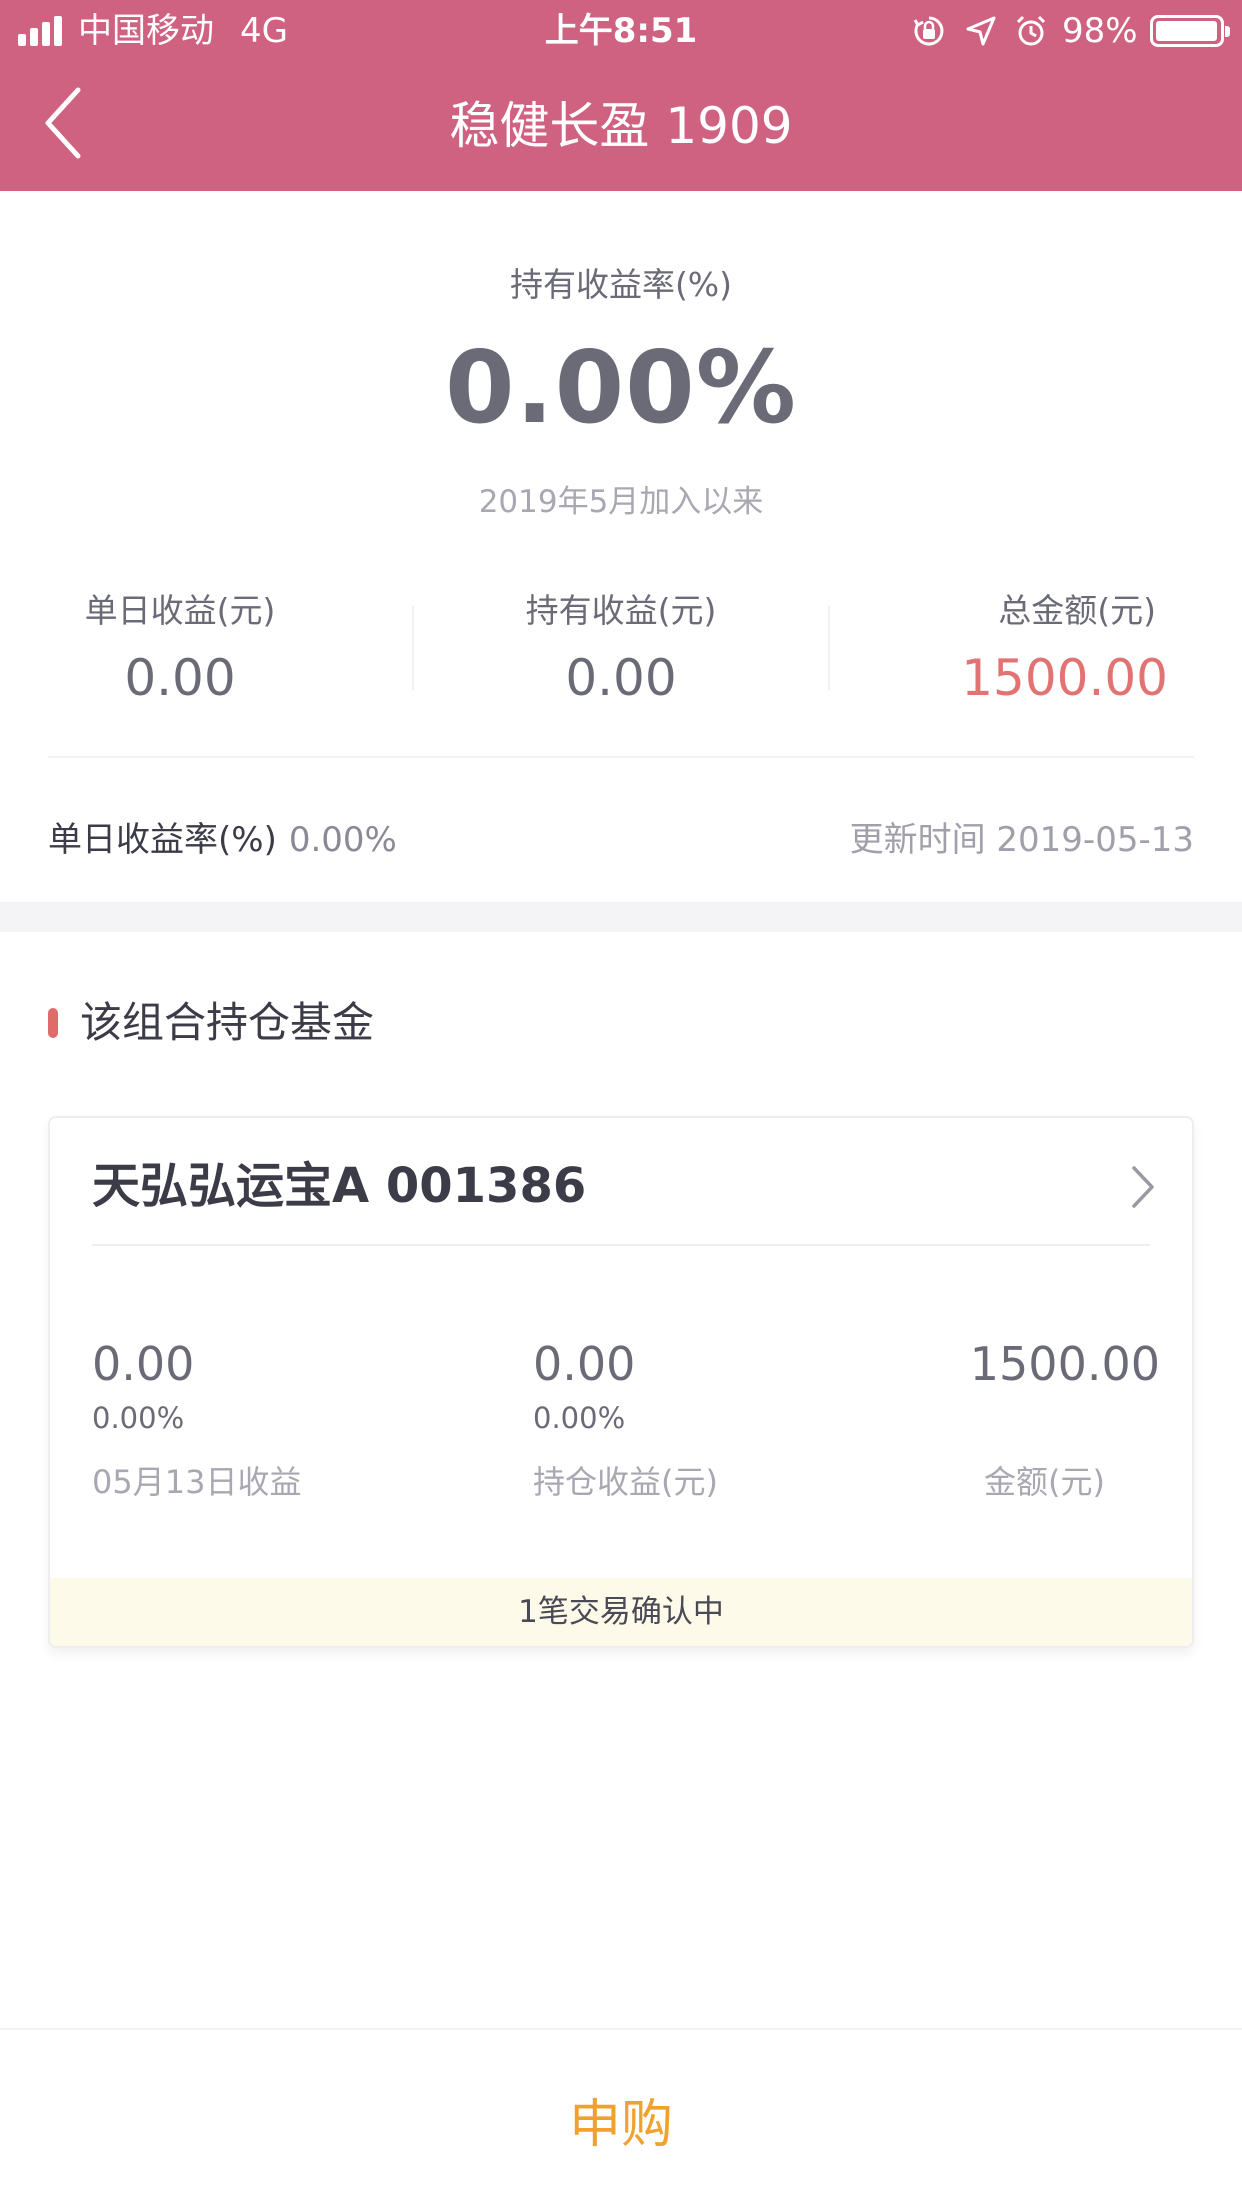  Describe the element at coordinates (1031, 30) in the screenshot. I see `alarm-icon` at that location.